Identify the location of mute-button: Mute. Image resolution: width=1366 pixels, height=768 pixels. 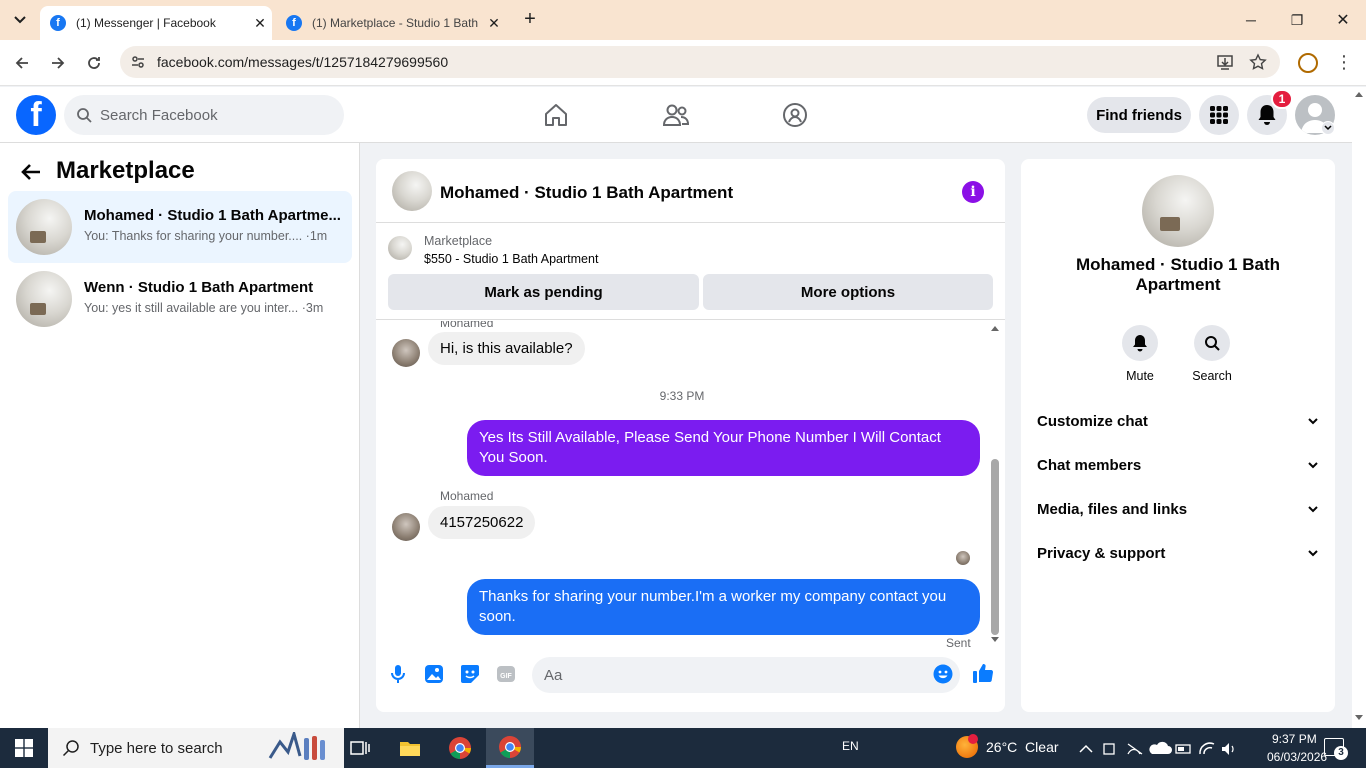
(1140, 354).